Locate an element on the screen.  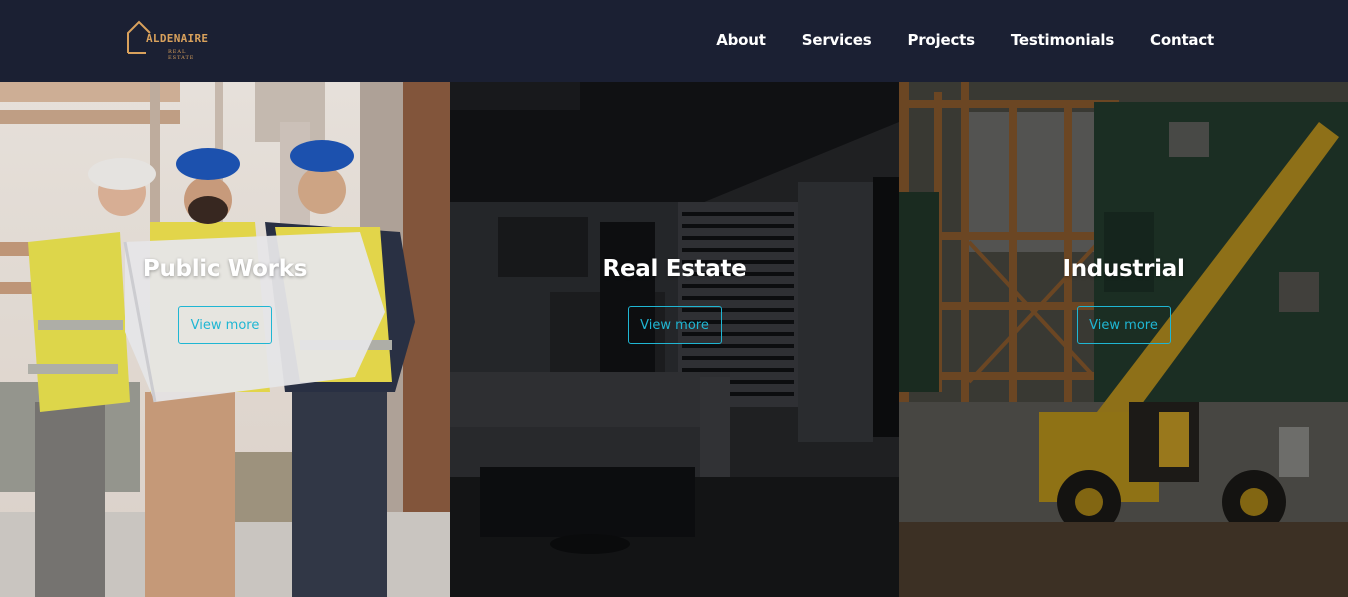
brand-logo: ALDENAIRE REAL ESTATE is located at coordinates (168, 40).